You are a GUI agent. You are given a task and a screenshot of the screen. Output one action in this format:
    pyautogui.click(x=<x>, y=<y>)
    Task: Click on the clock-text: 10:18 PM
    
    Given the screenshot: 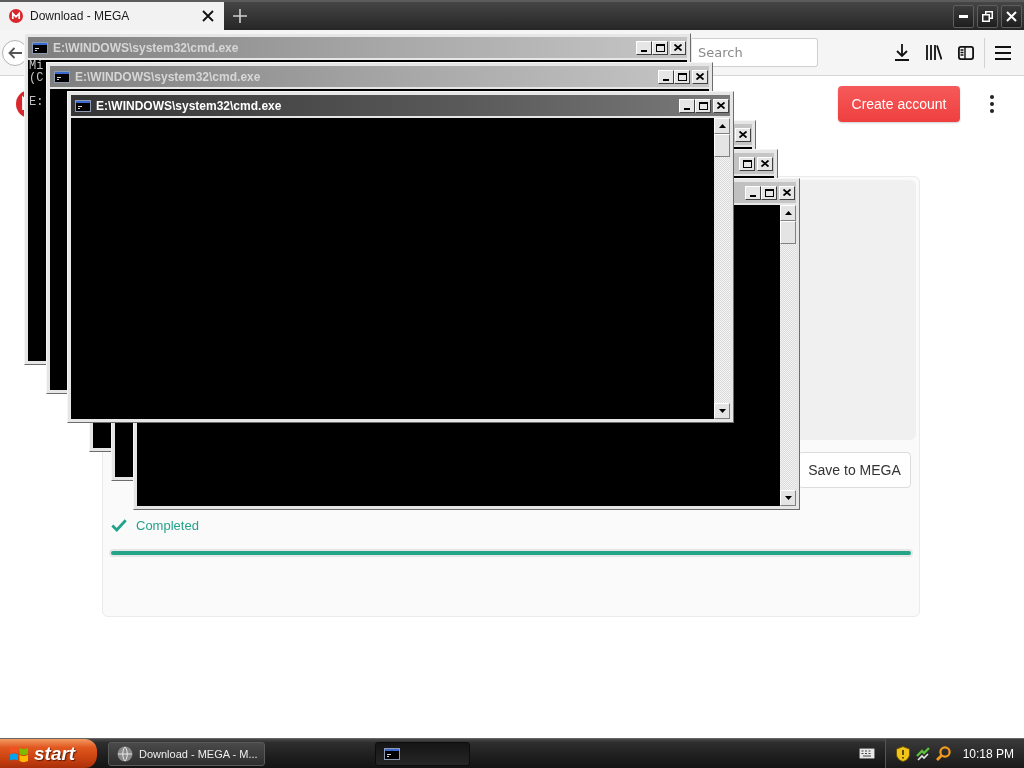 What is the action you would take?
    pyautogui.click(x=988, y=753)
    